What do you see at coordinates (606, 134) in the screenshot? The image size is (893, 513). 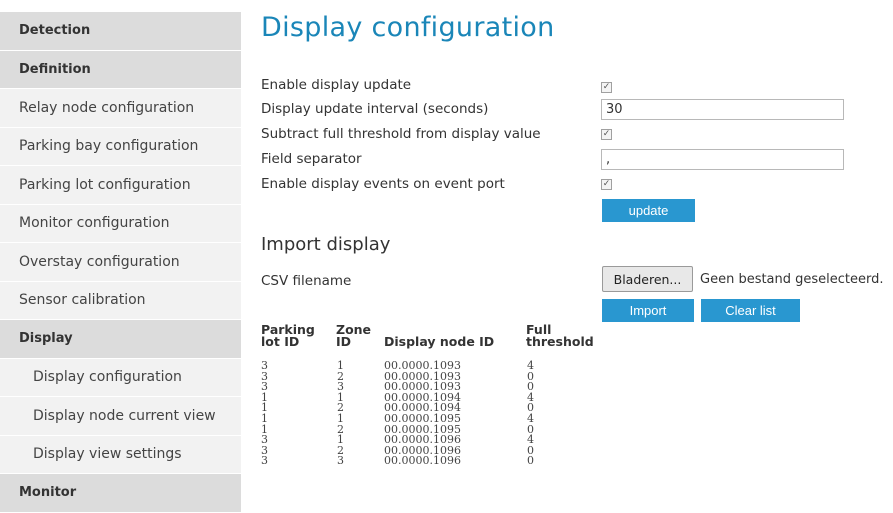 I see `subtract-threshold-checkbox: ✓` at bounding box center [606, 134].